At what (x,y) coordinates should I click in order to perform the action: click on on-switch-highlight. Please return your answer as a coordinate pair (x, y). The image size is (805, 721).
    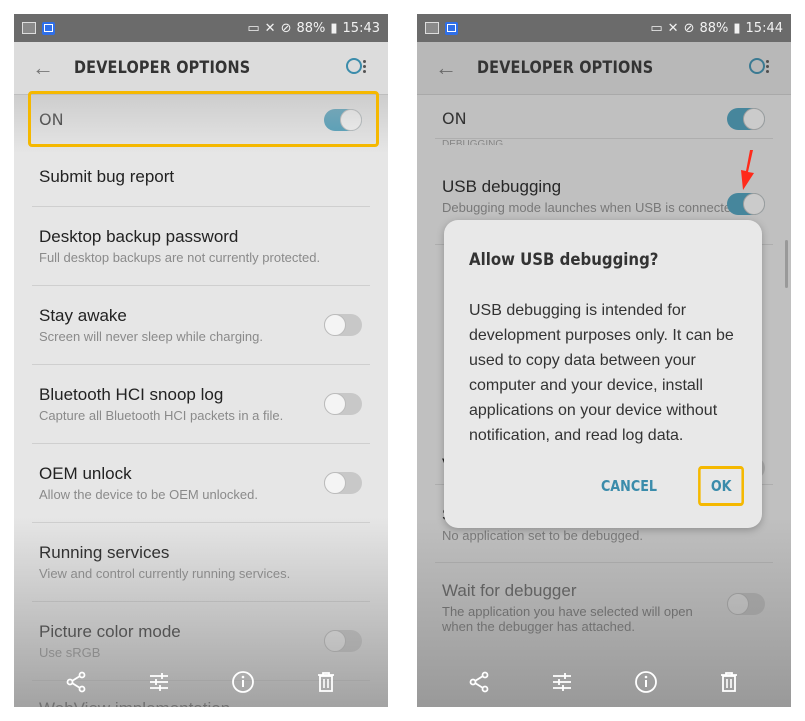
    Looking at the image, I should click on (203, 119).